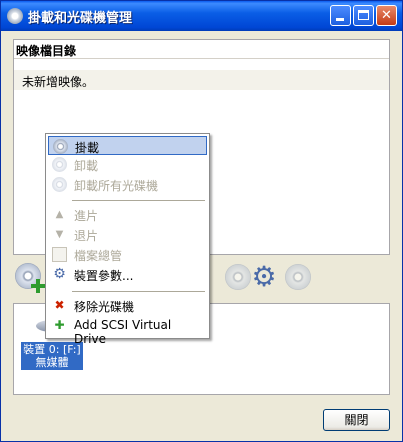 The image size is (403, 442). Describe the element at coordinates (356, 420) in the screenshot. I see `close-button: 關閉` at that location.